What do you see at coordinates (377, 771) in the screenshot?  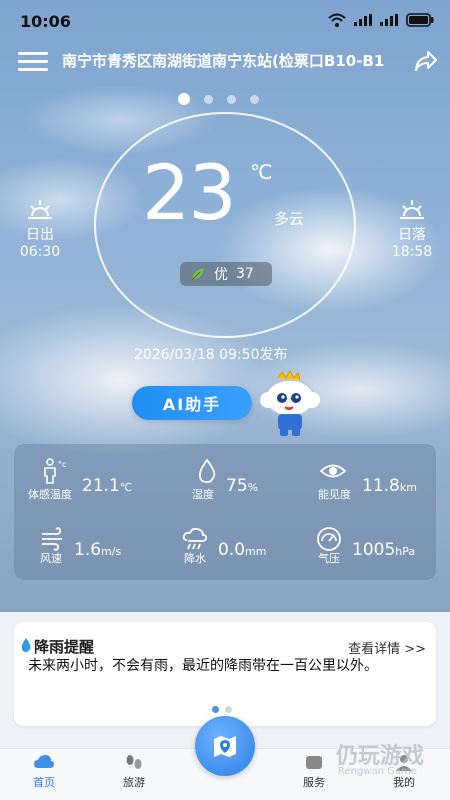 I see `watermark-subtext: Rengwan Game` at bounding box center [377, 771].